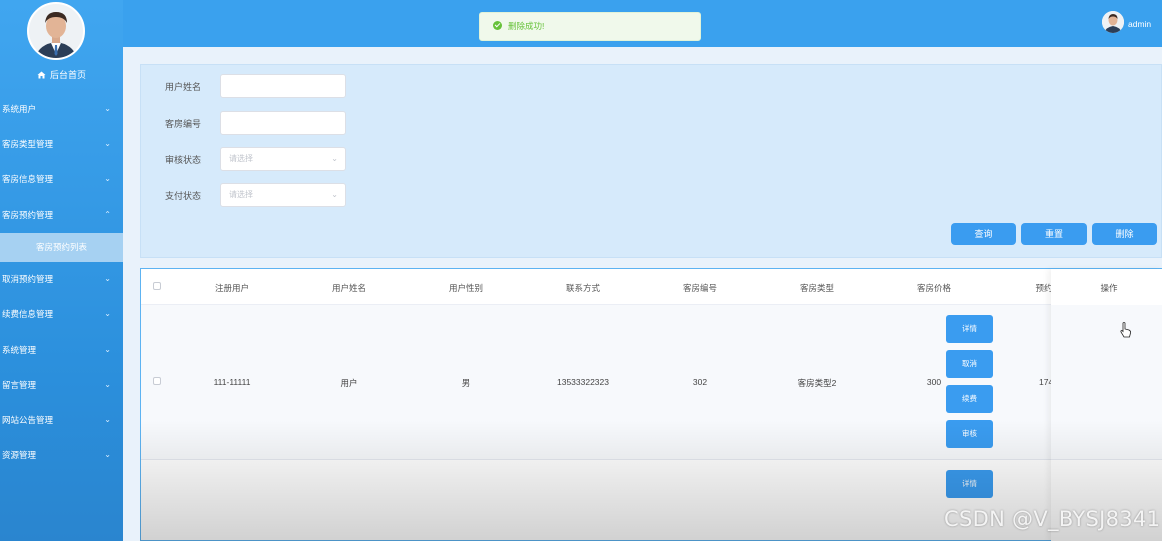 The image size is (1162, 541). I want to click on home-icon, so click(41, 76).